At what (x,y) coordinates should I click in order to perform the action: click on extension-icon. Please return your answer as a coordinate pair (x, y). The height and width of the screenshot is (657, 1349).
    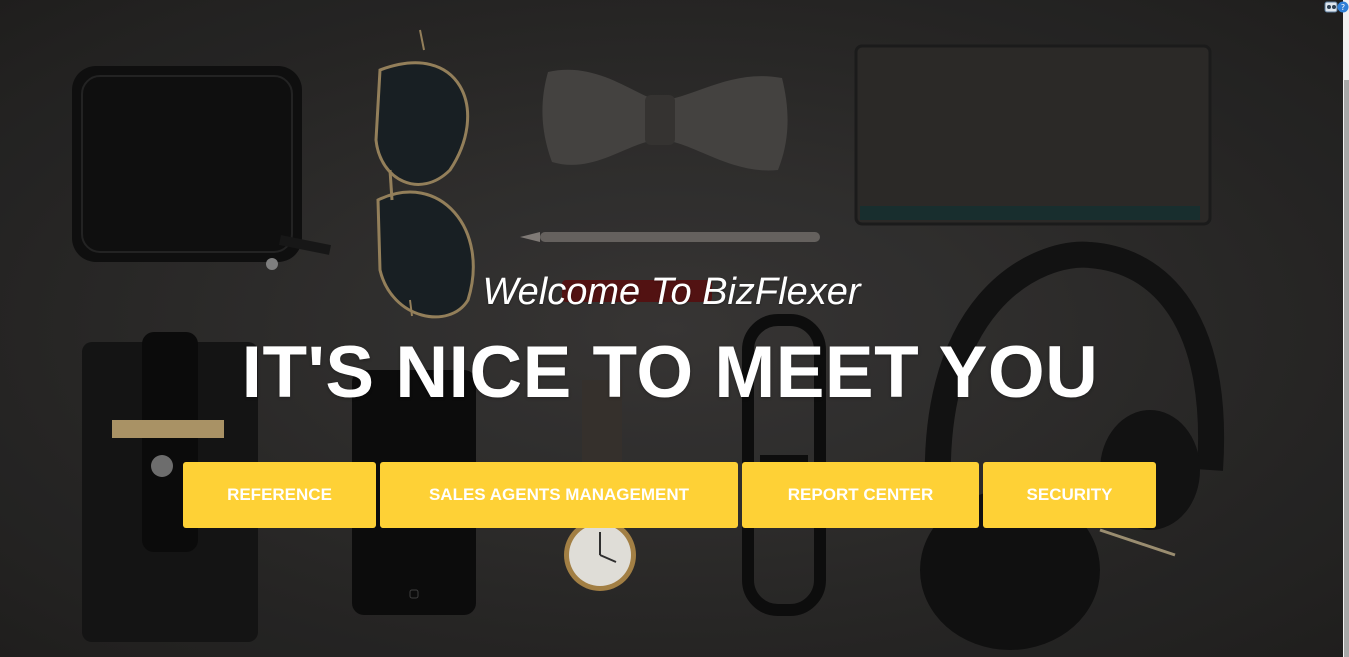
    Looking at the image, I should click on (1331, 7).